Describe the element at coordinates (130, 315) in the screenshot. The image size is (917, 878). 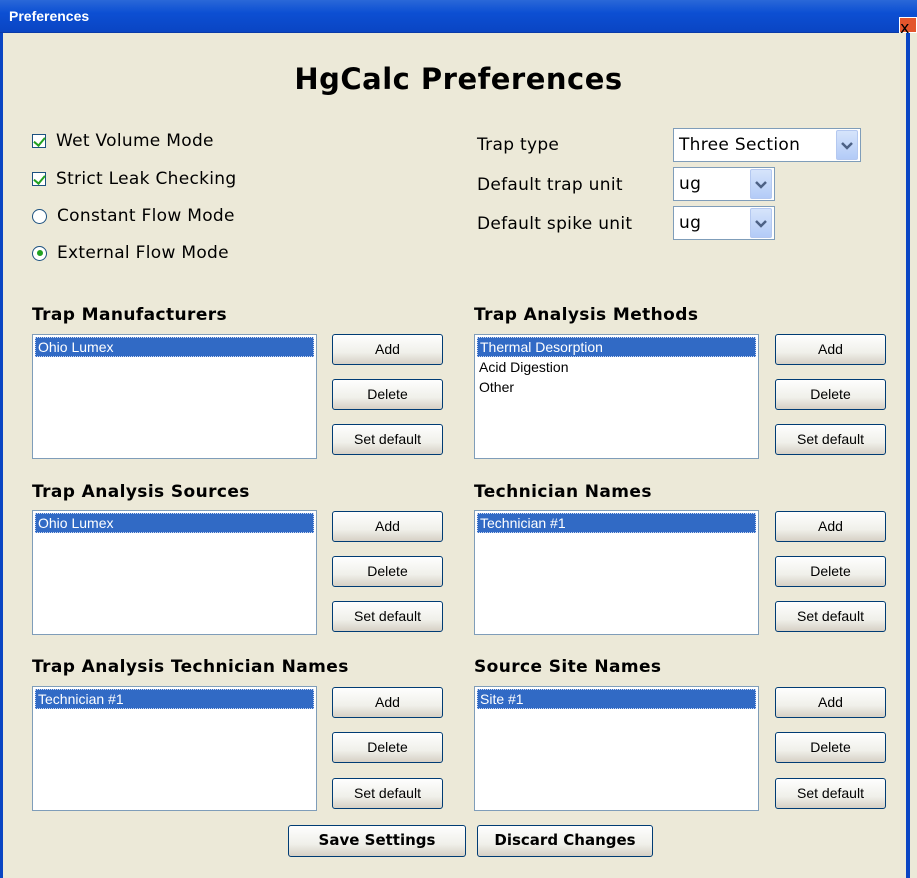
I see `trap-manufacturers-title: Trap Manufacturers` at that location.